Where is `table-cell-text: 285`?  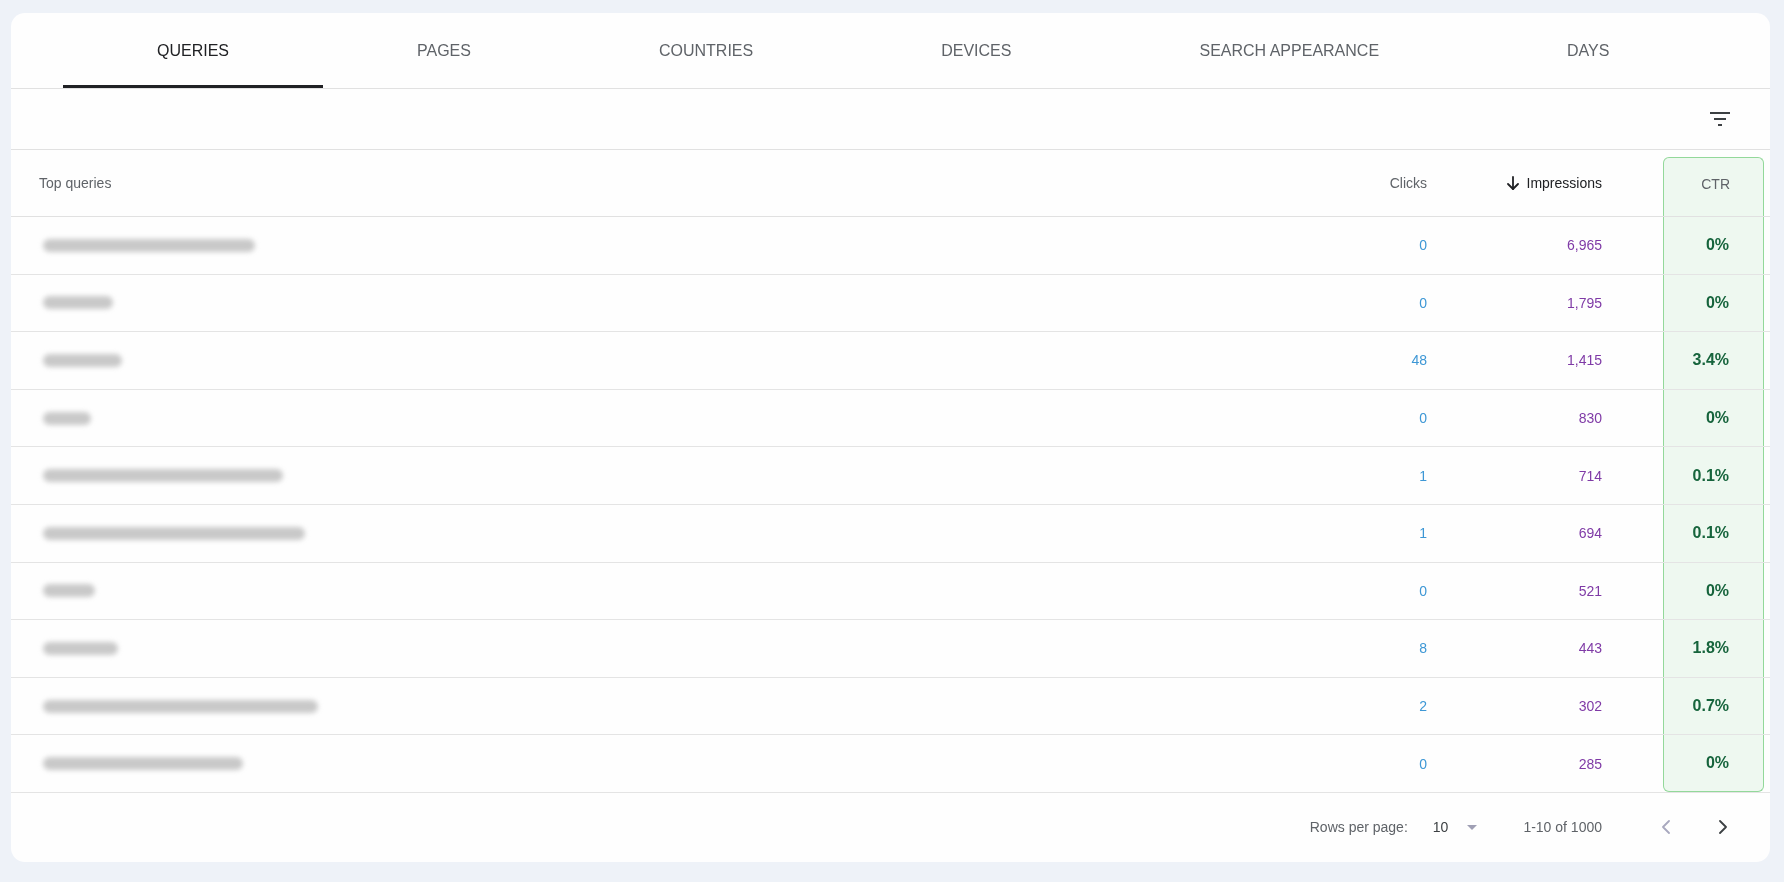 table-cell-text: 285 is located at coordinates (1589, 764).